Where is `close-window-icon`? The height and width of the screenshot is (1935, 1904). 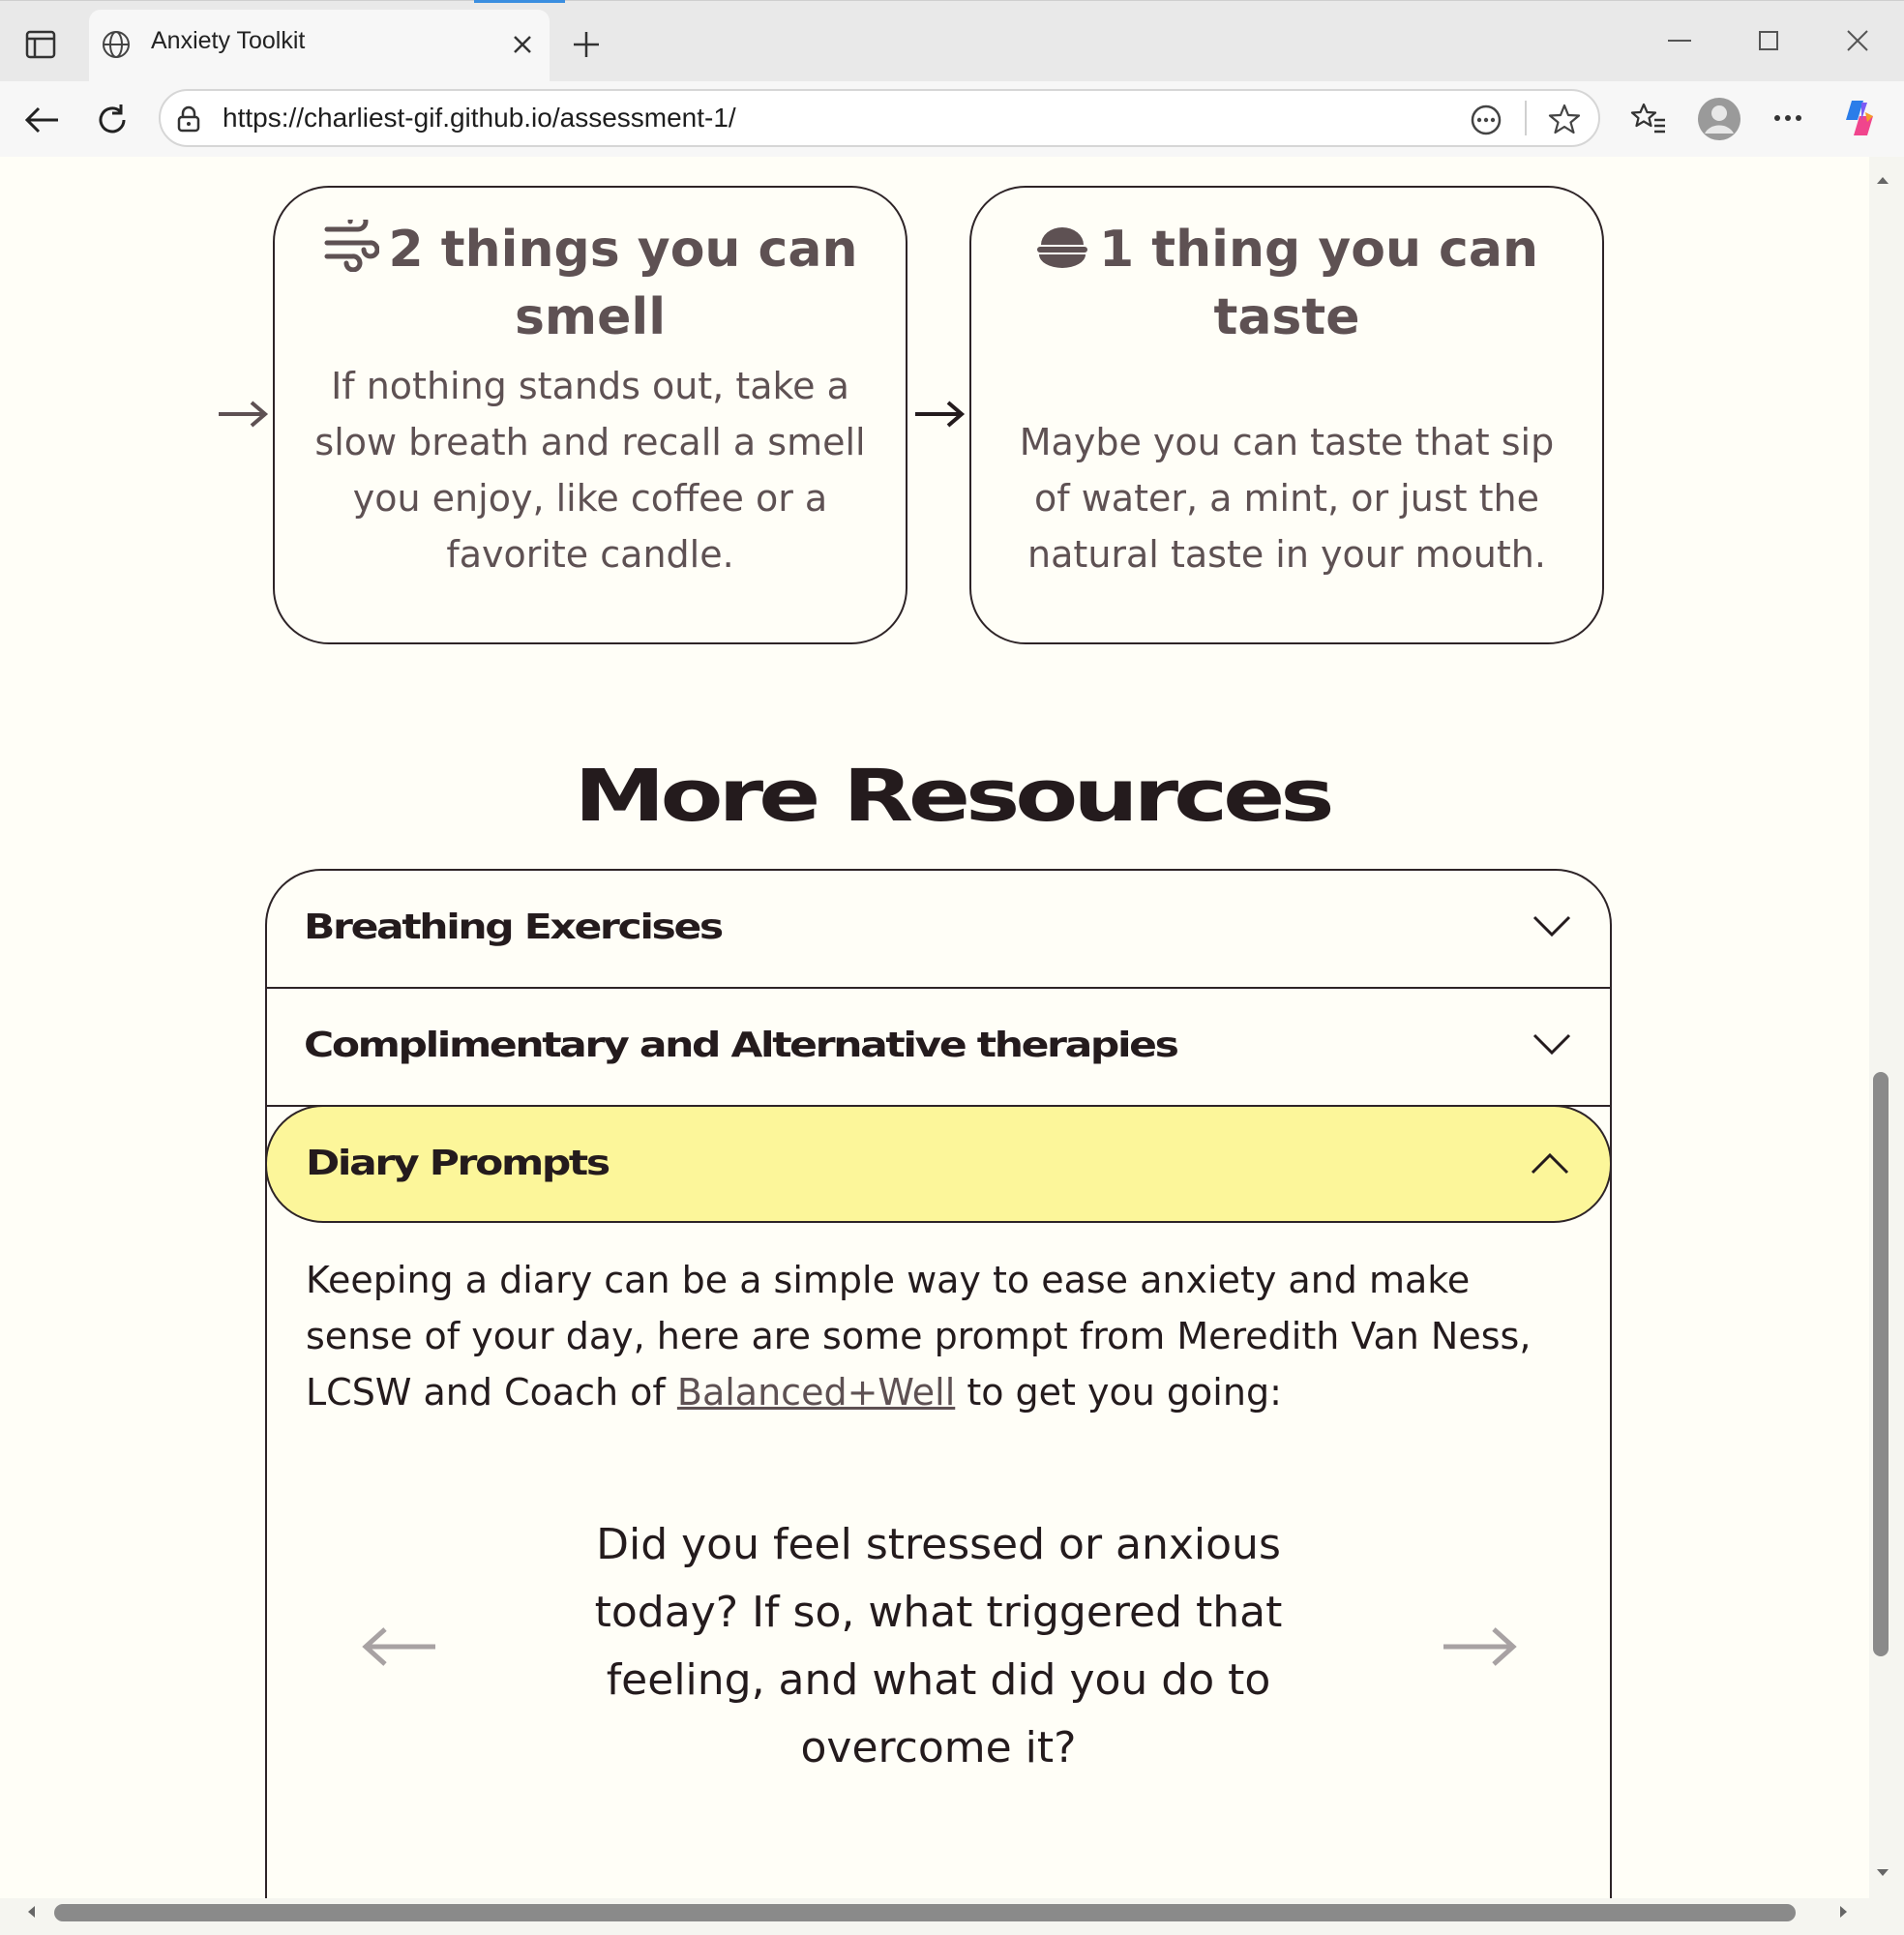 close-window-icon is located at coordinates (1858, 40).